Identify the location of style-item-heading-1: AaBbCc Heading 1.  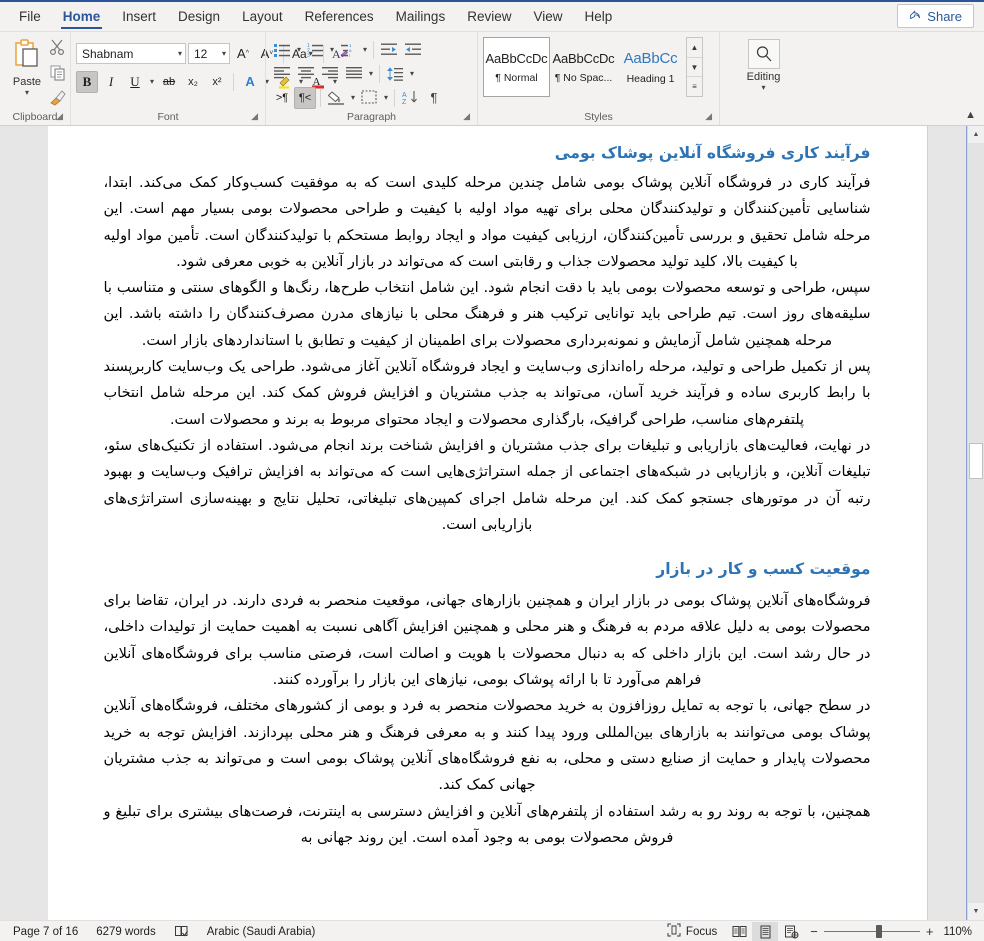
(650, 67).